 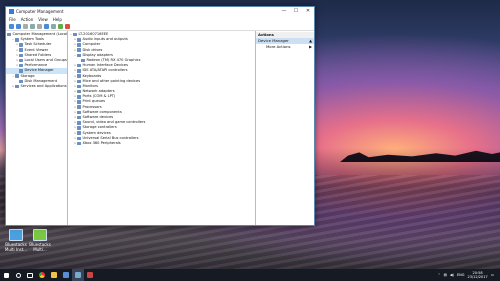 I want to click on mouse-icon, so click(x=79, y=81).